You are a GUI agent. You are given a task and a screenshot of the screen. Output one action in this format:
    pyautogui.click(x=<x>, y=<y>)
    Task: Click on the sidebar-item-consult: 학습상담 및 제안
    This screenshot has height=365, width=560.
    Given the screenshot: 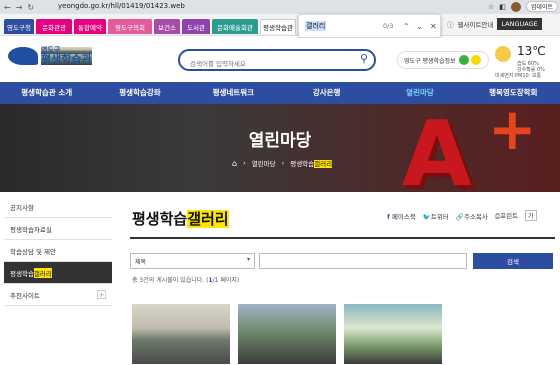 What is the action you would take?
    pyautogui.click(x=58, y=251)
    